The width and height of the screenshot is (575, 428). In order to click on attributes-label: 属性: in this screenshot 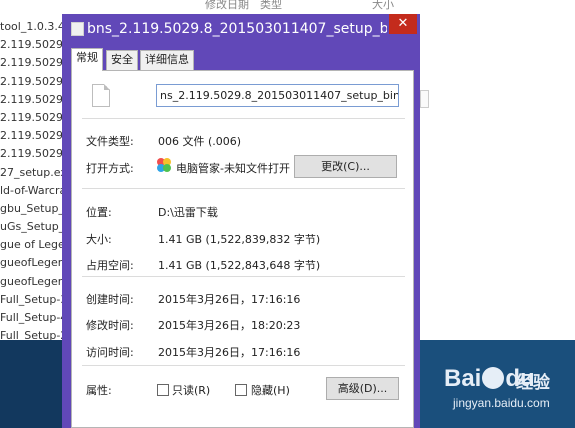, I will do `click(99, 390)`.